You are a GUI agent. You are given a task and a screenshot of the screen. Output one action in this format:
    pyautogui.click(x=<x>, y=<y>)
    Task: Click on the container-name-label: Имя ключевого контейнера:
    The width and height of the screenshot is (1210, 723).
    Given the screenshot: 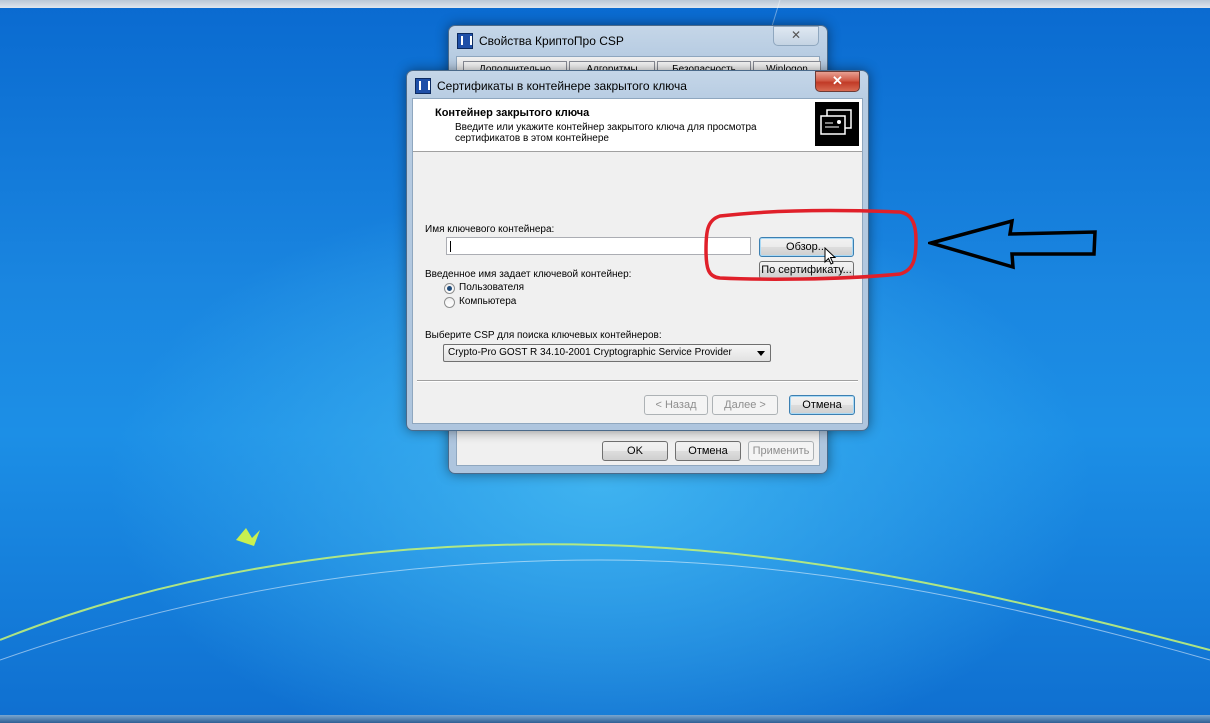 What is the action you would take?
    pyautogui.click(x=490, y=229)
    